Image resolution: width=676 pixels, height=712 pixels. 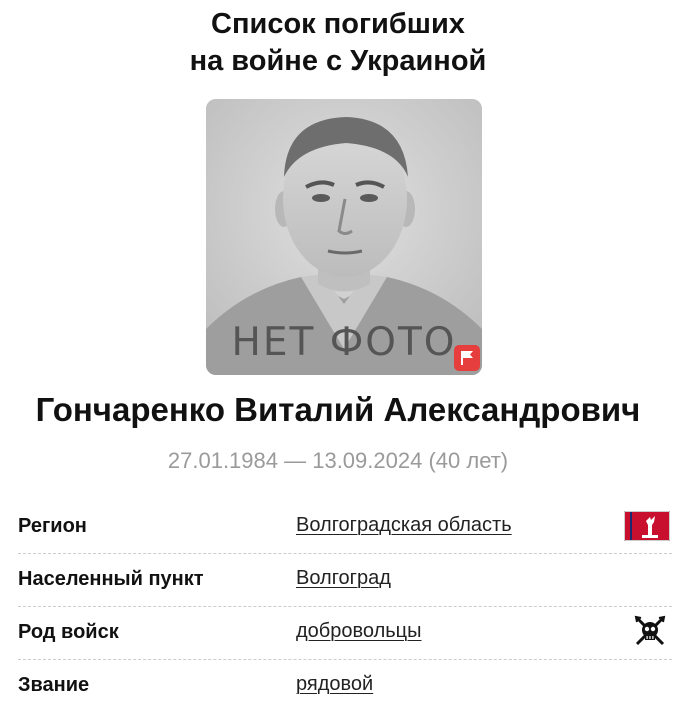 I want to click on detail-label: Род войск, so click(x=68, y=632).